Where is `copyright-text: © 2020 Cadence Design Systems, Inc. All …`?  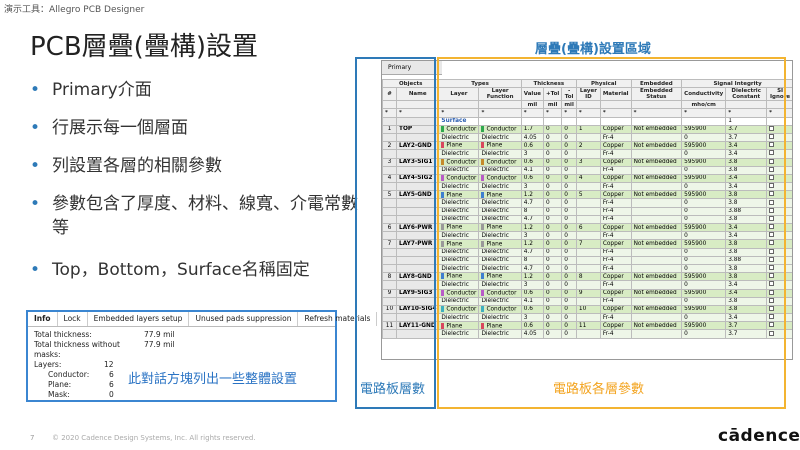
copyright-text: © 2020 Cadence Design Systems, Inc. All … is located at coordinates (154, 438).